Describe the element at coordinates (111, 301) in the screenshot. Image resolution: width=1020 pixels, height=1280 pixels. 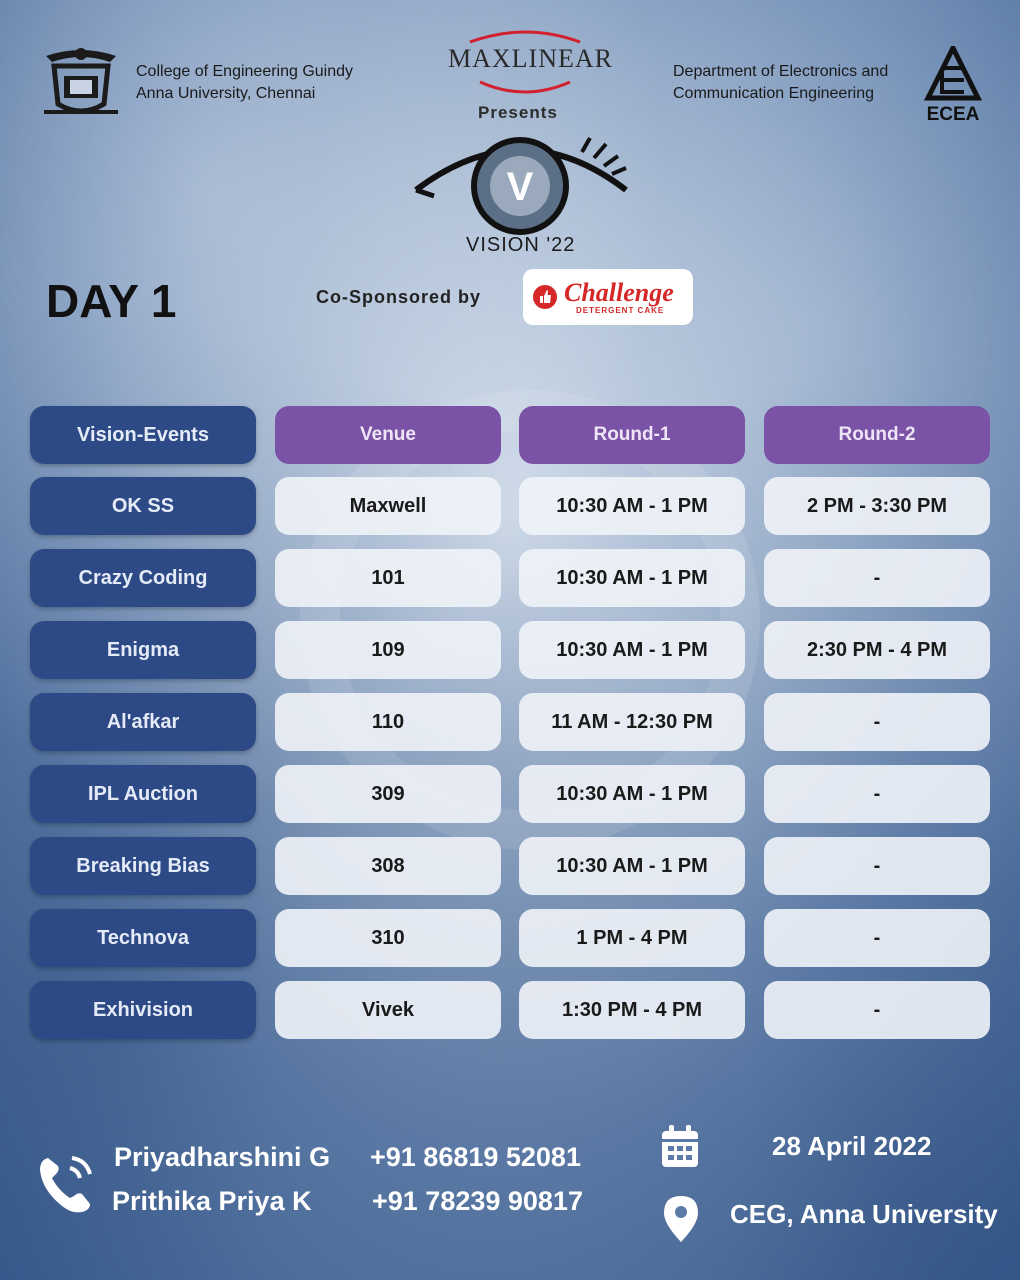
I see `day-label: DAY 1` at that location.